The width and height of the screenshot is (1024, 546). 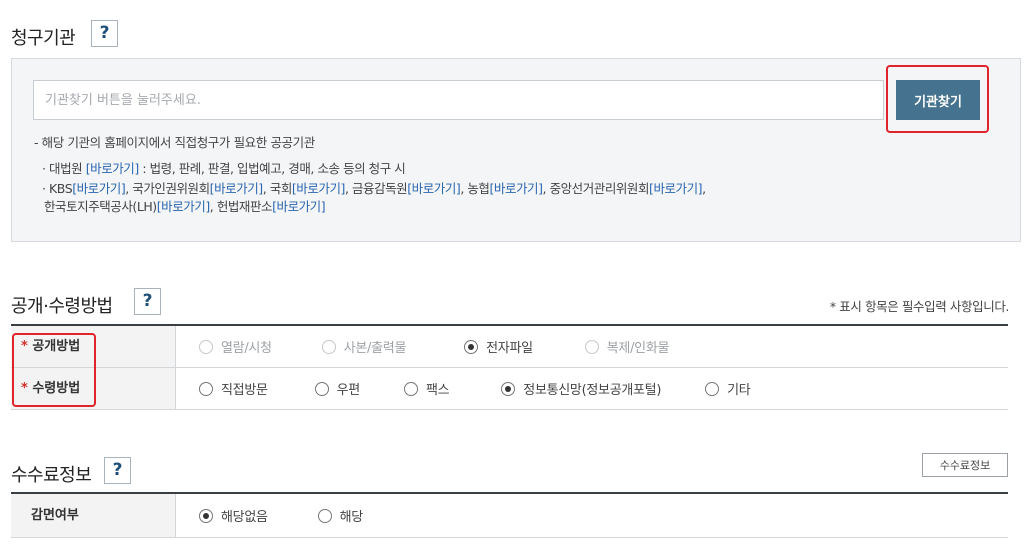 I want to click on direct-request-note: - 해당 기관의 홈페이지에서 직접청구가 필요한 공공기관, so click(x=174, y=142).